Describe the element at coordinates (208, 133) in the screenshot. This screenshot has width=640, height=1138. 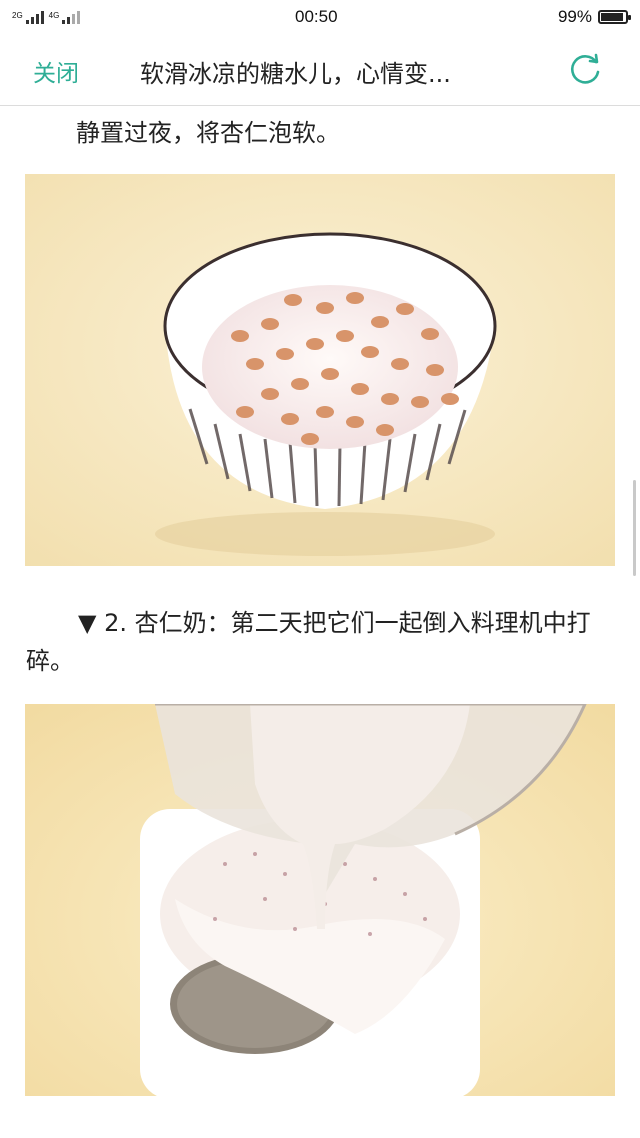
I see `paragraph-soak: 静置过夜，将杏仁泡软。` at that location.